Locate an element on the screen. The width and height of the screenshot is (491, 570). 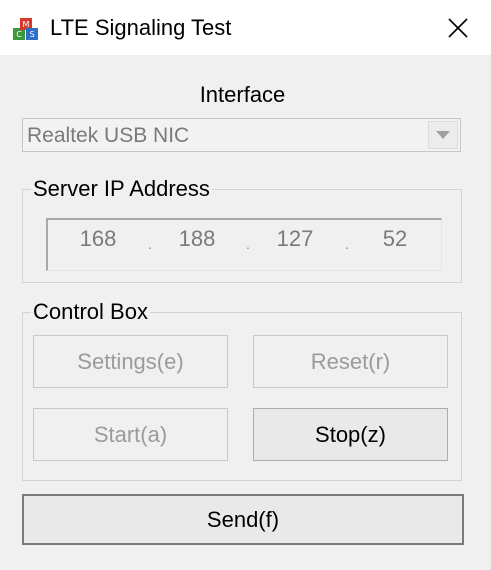
svg-text: S is located at coordinates (31, 34).